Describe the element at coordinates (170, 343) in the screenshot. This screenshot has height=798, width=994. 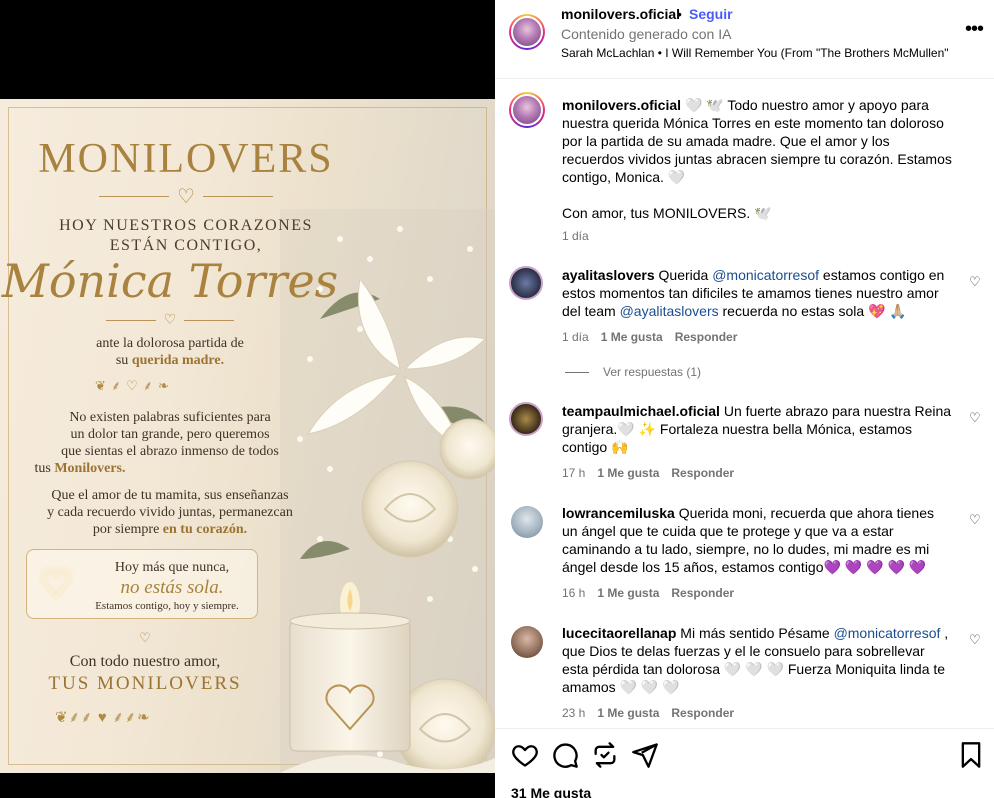
I see `poster-sub-1: ante la dolorosa partida de` at that location.